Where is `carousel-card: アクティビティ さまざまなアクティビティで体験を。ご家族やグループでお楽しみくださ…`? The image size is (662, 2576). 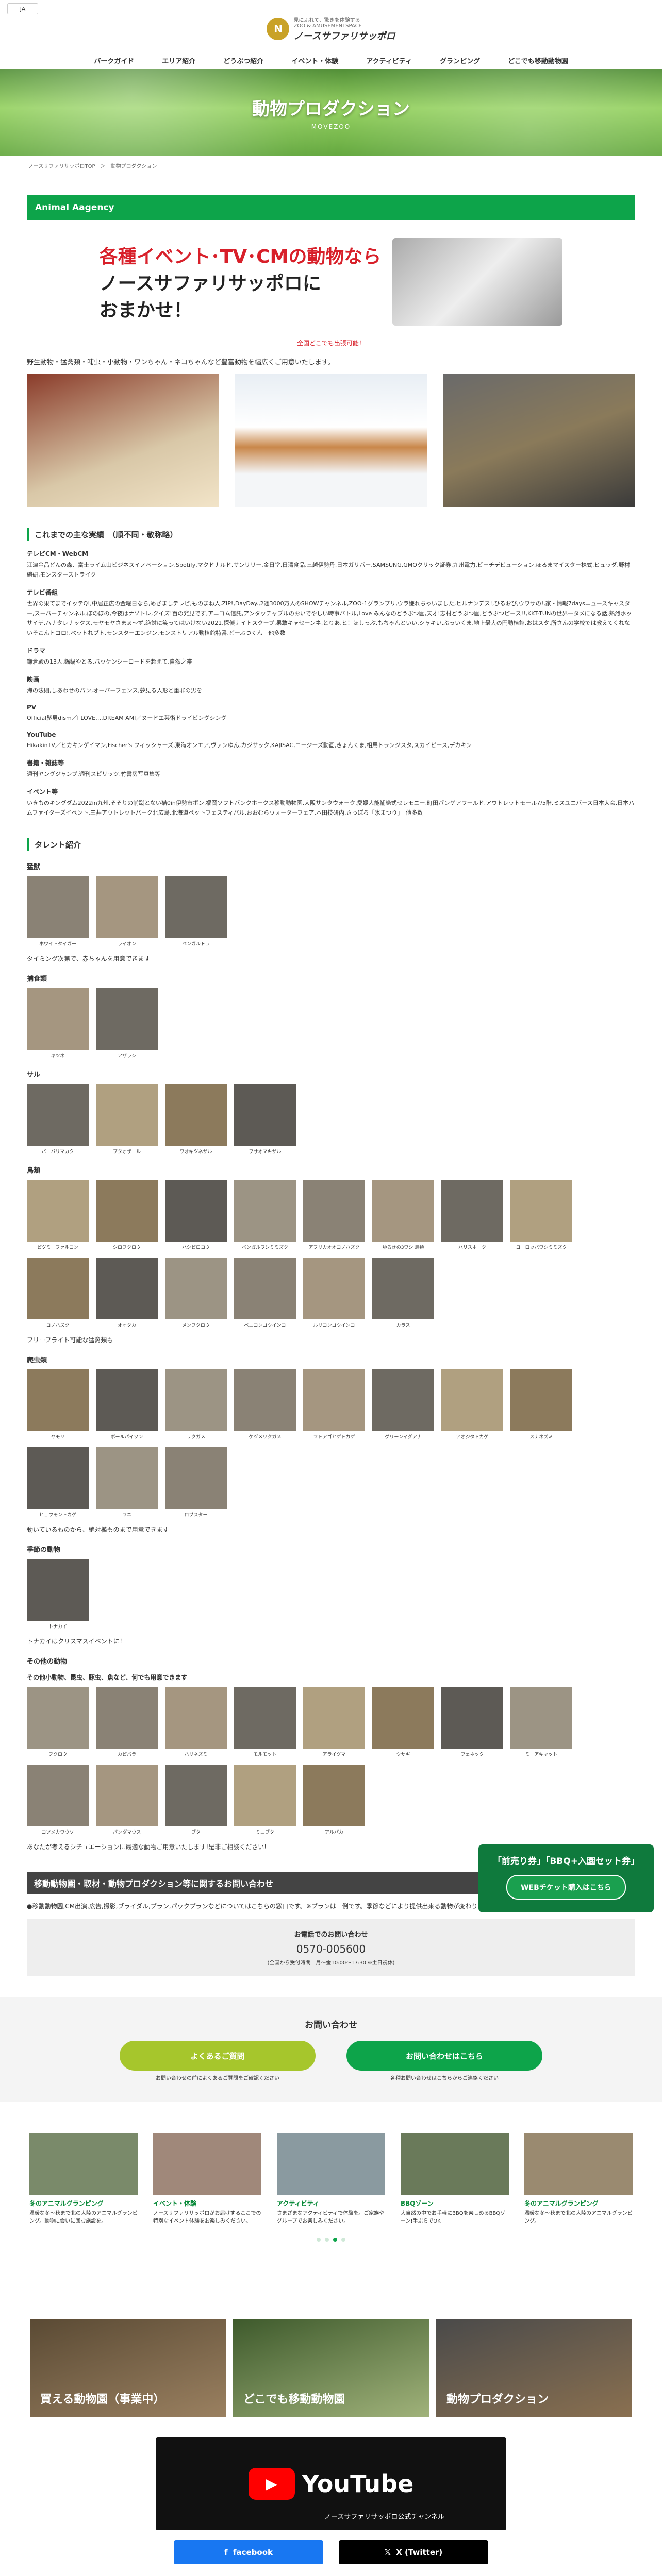
carousel-card: アクティビティ さまざまなアクティビティで体験を。ご家族やグループでお楽しみくださ… is located at coordinates (331, 2179).